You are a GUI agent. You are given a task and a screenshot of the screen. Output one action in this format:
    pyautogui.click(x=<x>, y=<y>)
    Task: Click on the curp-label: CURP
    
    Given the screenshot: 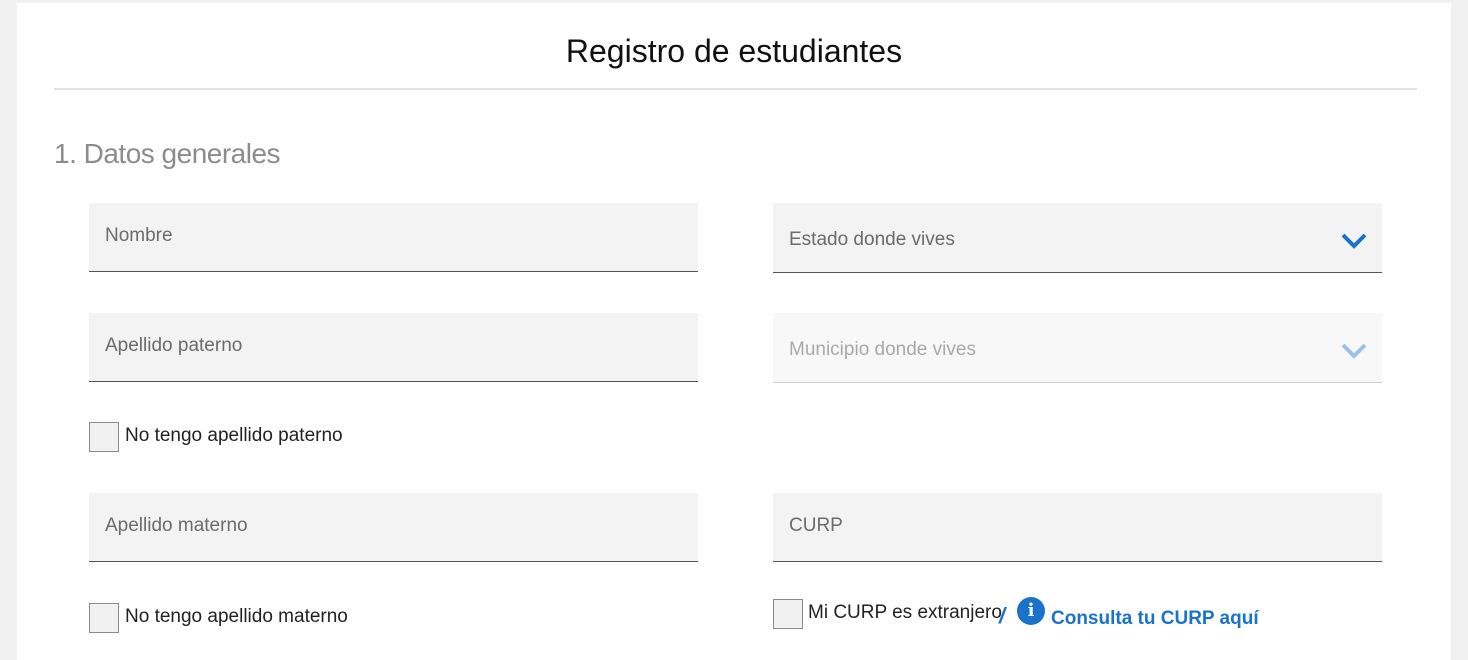 What is the action you would take?
    pyautogui.click(x=816, y=525)
    